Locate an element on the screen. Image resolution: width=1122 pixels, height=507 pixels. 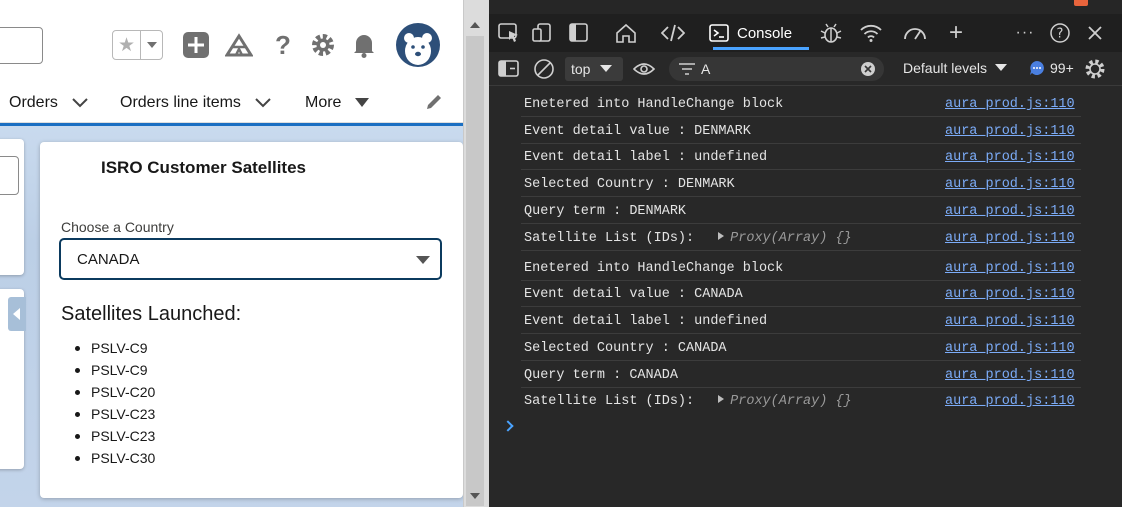
scroll-up-arrow-icon is located at coordinates (475, 25).